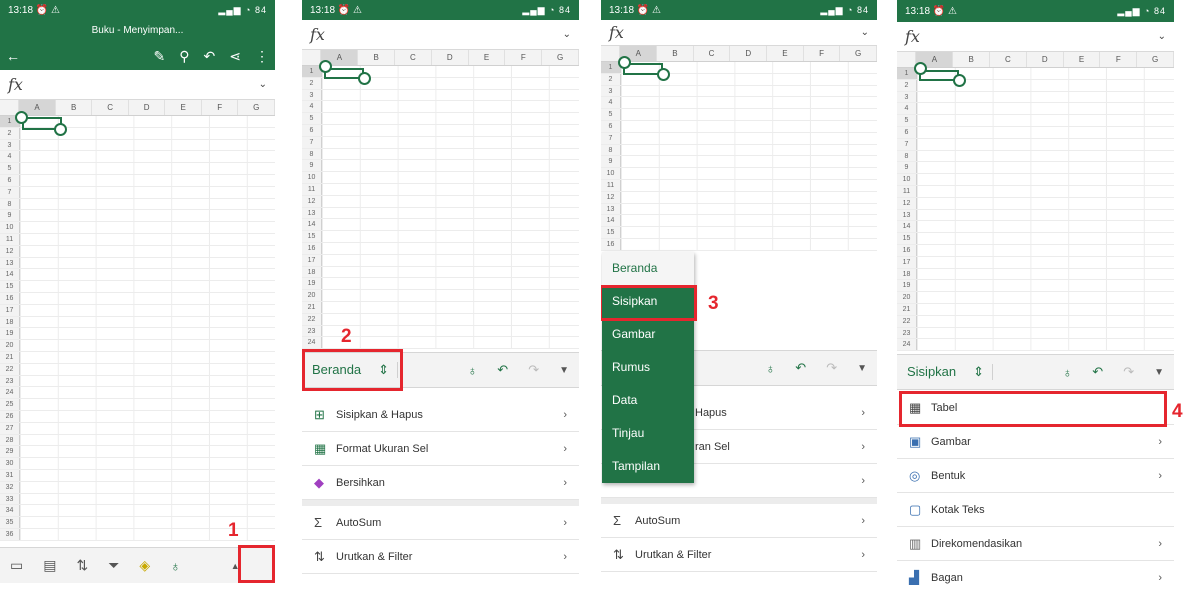 Image resolution: width=1191 pixels, height=595 pixels. What do you see at coordinates (862, 368) in the screenshot?
I see `collapse-down-icon: ▼` at bounding box center [862, 368].